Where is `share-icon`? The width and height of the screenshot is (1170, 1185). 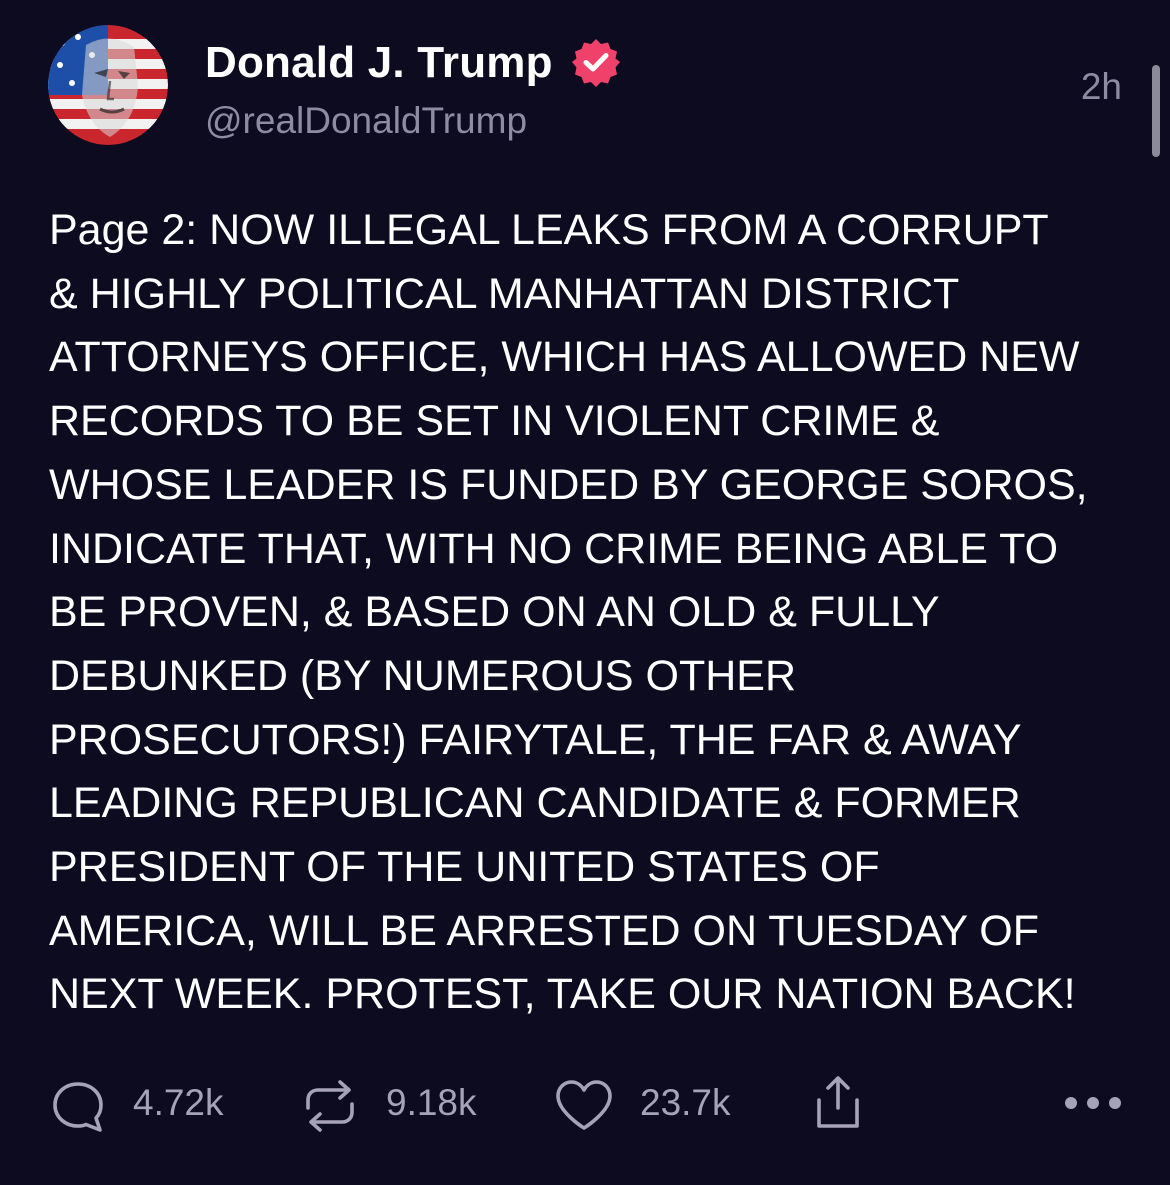 share-icon is located at coordinates (838, 1102).